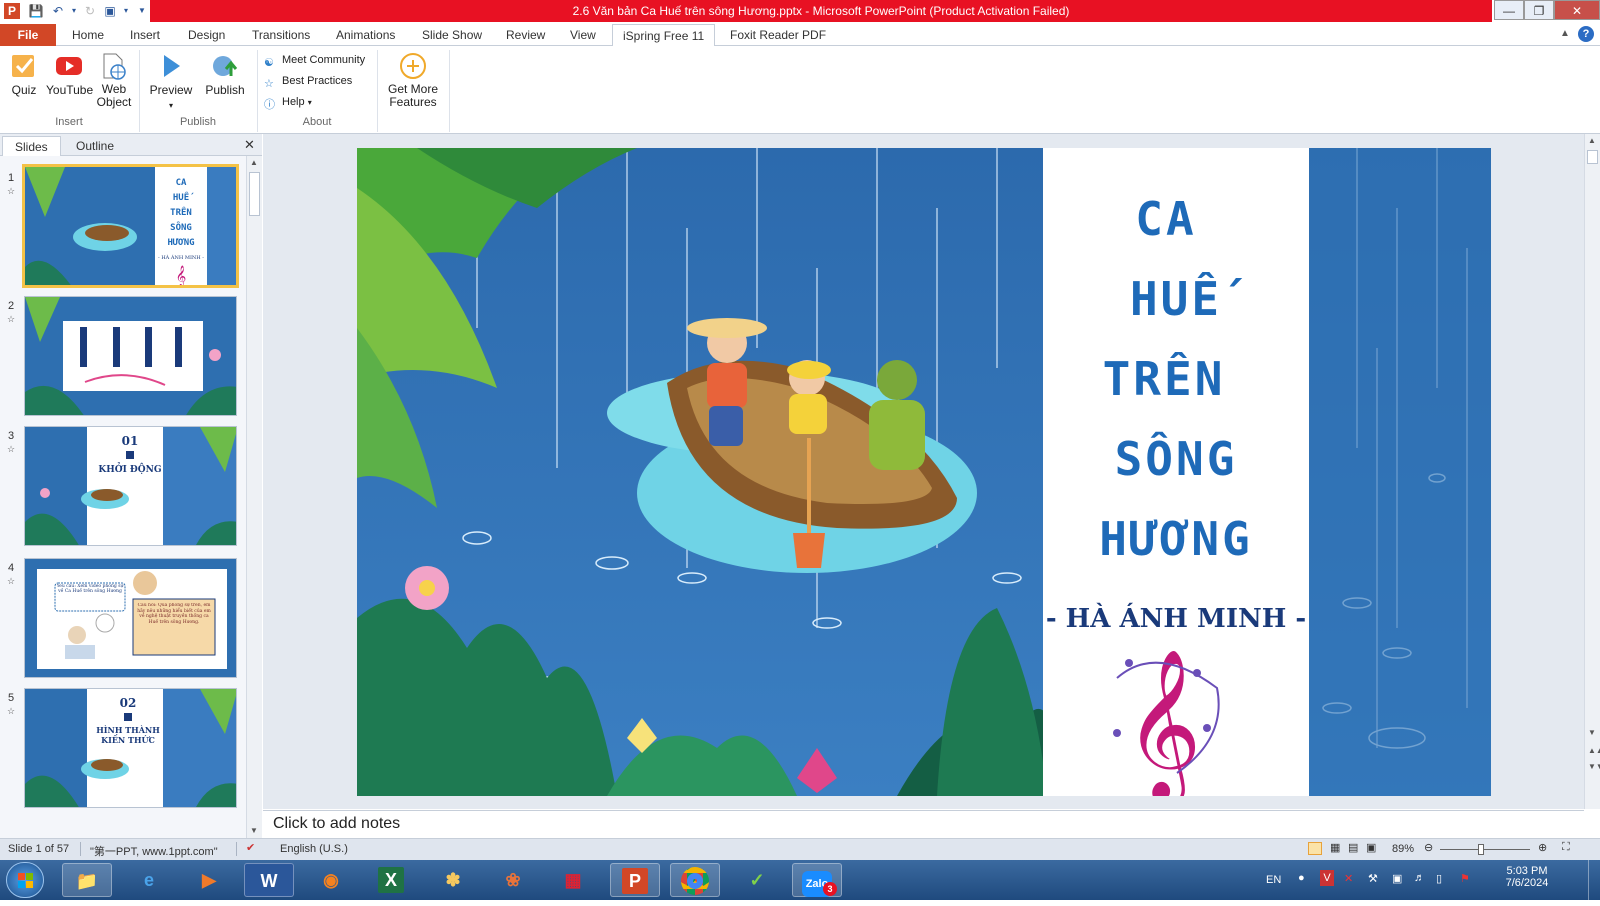 The height and width of the screenshot is (906, 1600). What do you see at coordinates (1353, 847) in the screenshot?
I see `reading-view-icon: ▤` at bounding box center [1353, 847].